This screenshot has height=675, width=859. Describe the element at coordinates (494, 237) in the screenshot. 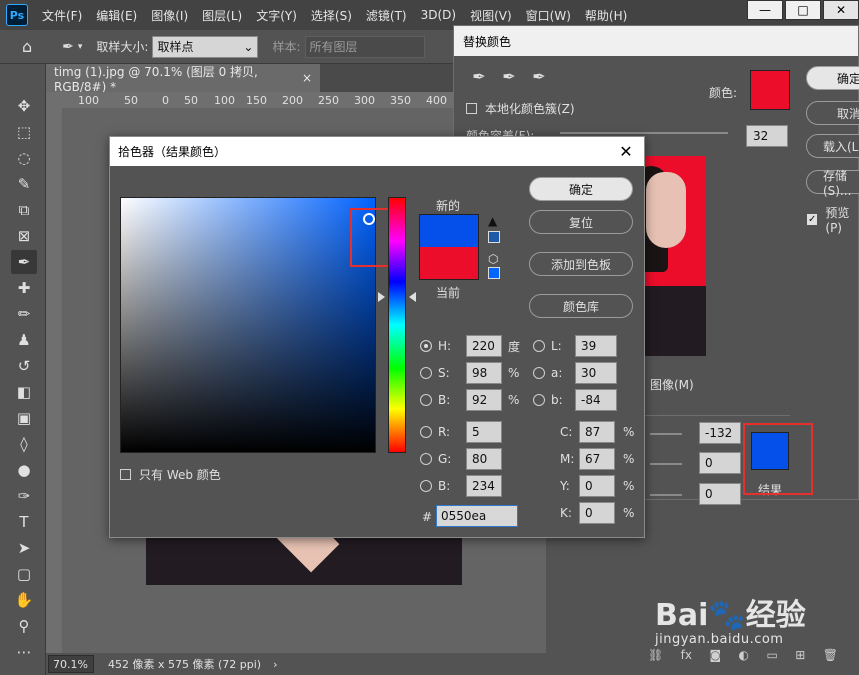

I see `gamut-correction-swatch` at that location.